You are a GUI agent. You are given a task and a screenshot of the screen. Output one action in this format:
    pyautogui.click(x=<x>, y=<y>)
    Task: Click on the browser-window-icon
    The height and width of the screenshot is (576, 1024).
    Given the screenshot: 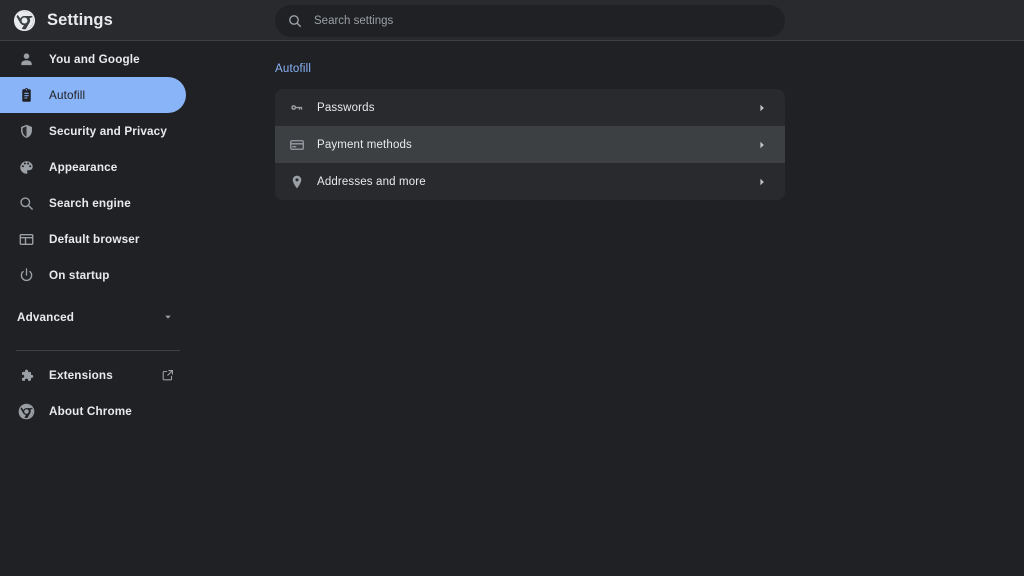 What is the action you would take?
    pyautogui.click(x=26, y=239)
    